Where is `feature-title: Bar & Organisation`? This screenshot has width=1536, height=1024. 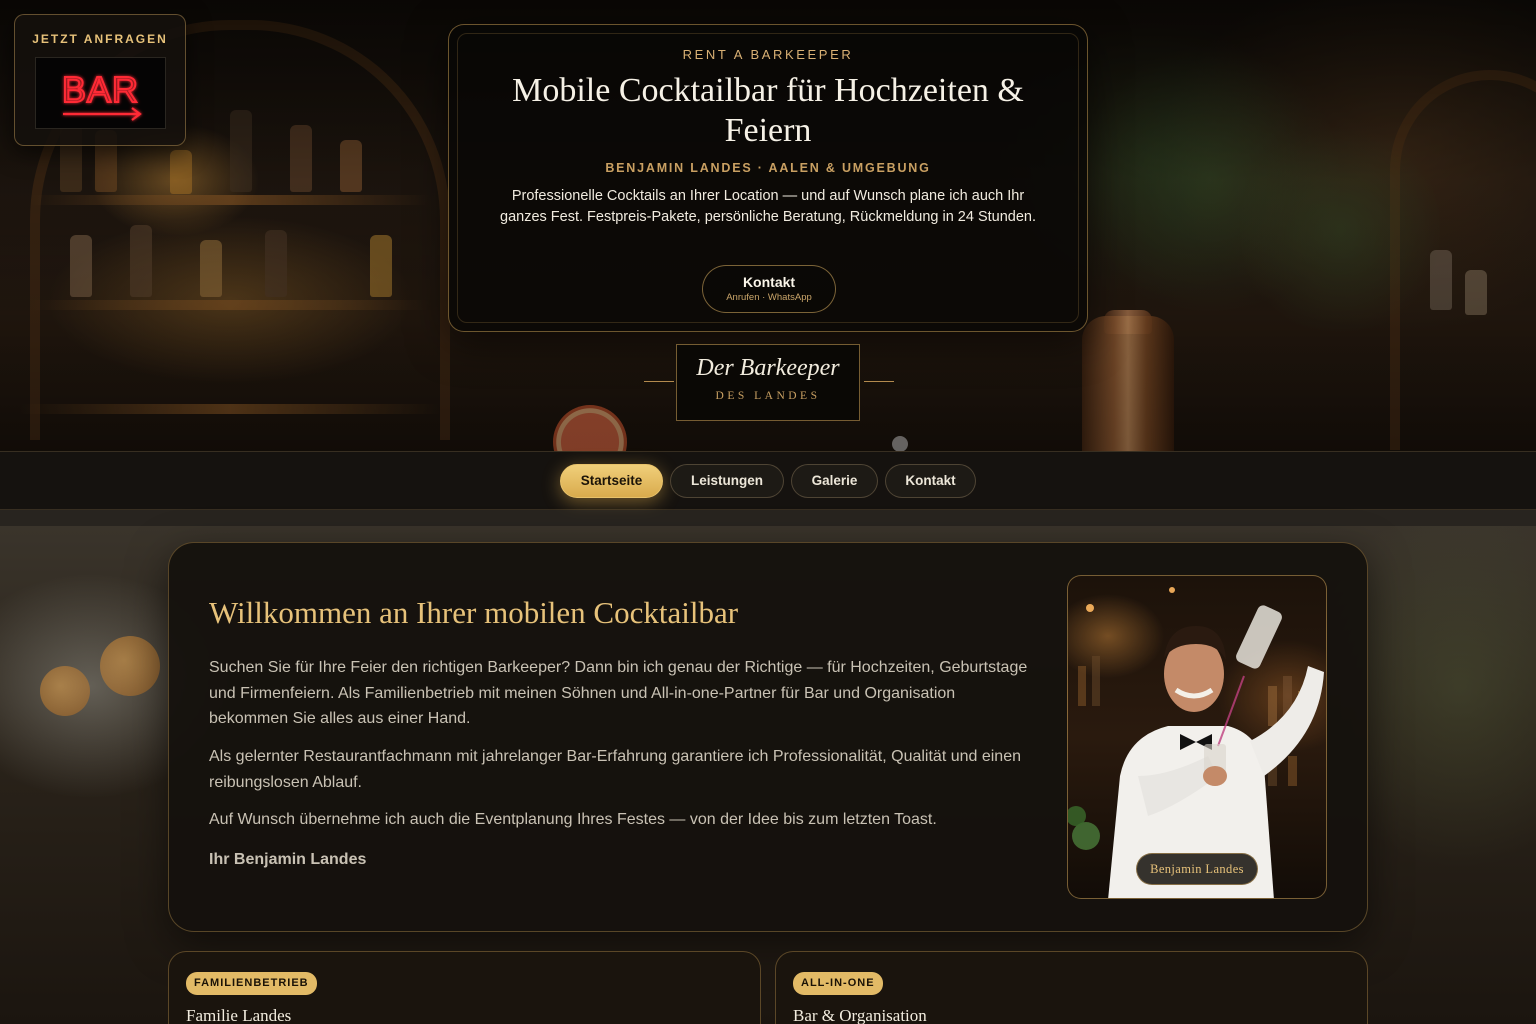 feature-title: Bar & Organisation is located at coordinates (860, 1015).